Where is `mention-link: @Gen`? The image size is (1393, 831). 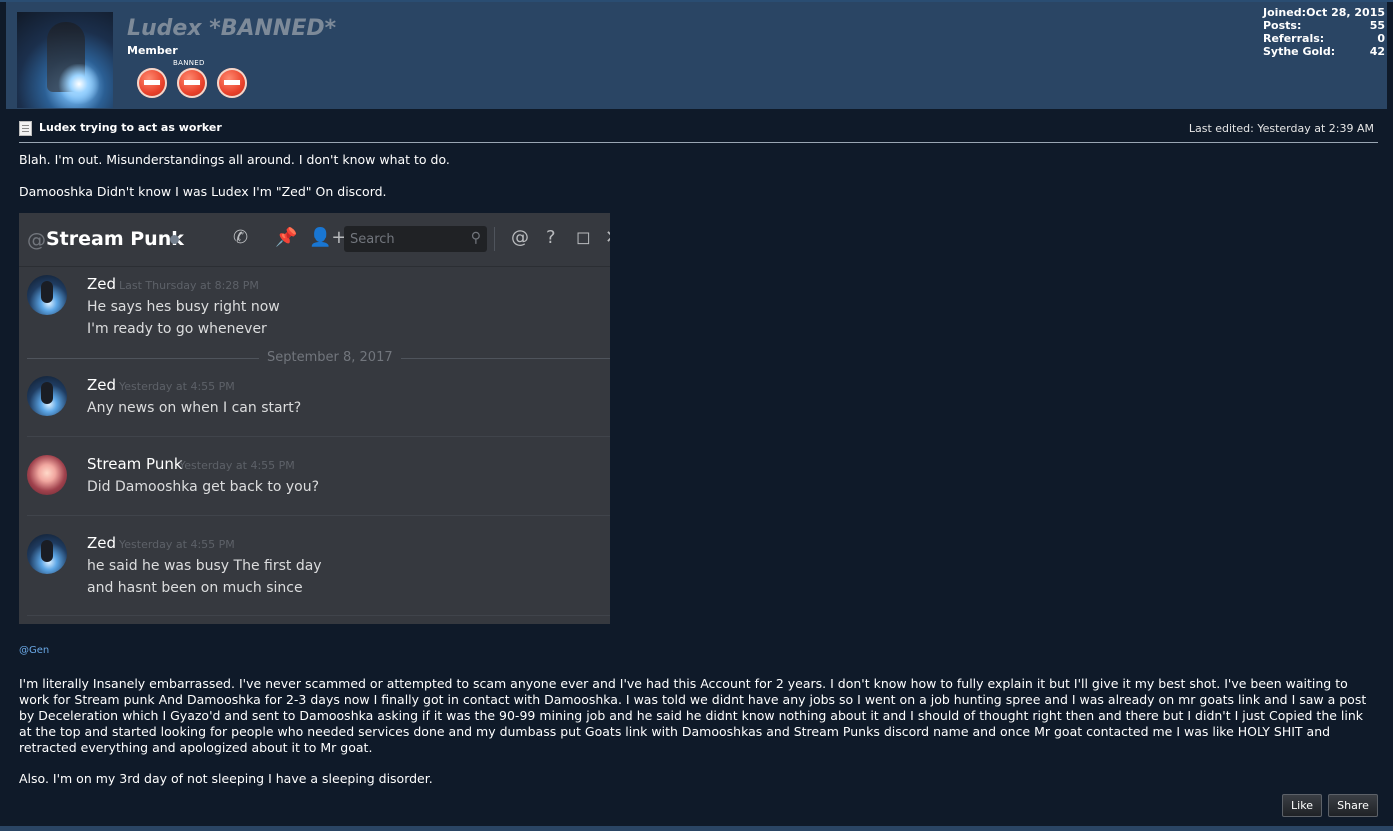
mention-link: @Gen is located at coordinates (34, 650).